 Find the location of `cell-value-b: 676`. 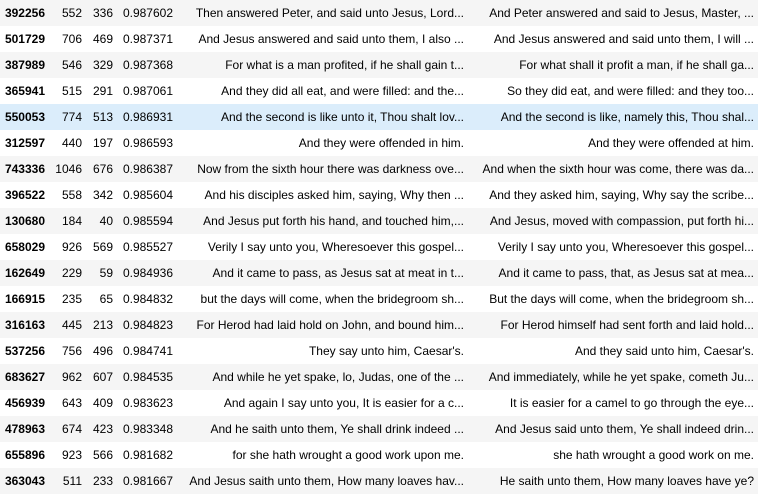

cell-value-b: 676 is located at coordinates (101, 169).